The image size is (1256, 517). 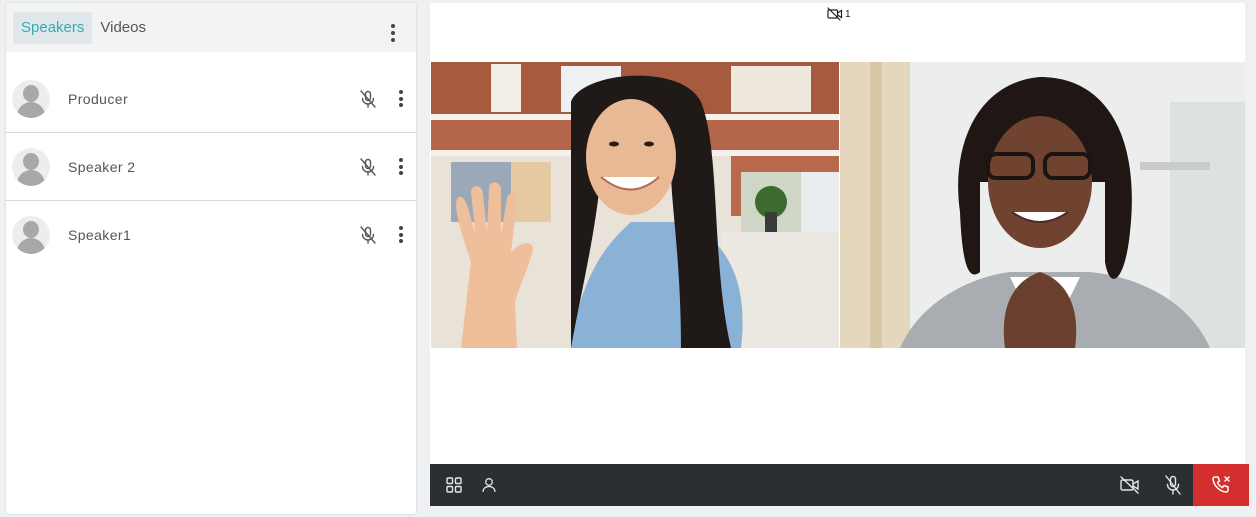 What do you see at coordinates (123, 28) in the screenshot?
I see `tab-videos: Videos` at bounding box center [123, 28].